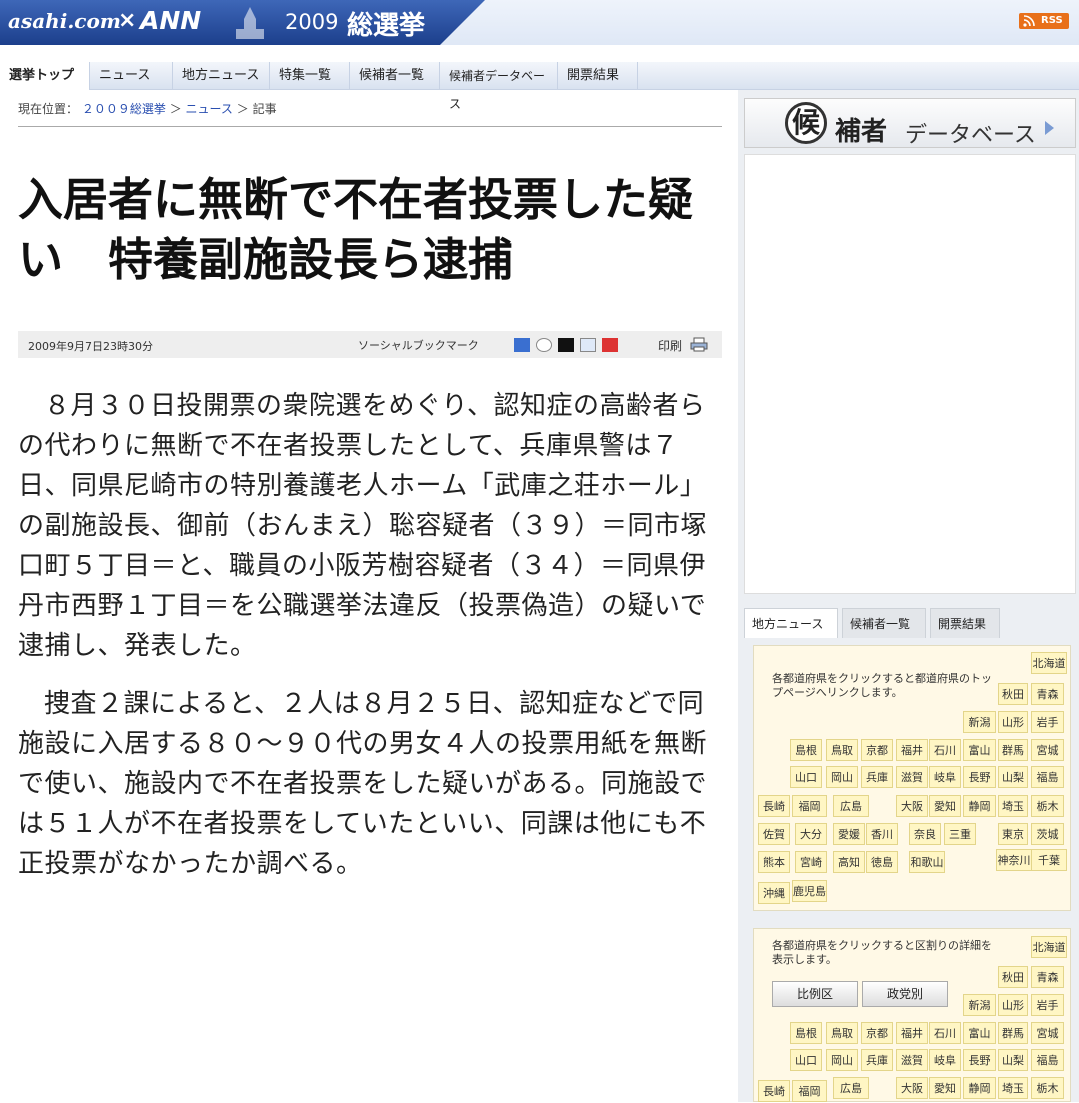 The height and width of the screenshot is (1103, 1079). I want to click on breadcrumb-news: ニュース, so click(209, 109).